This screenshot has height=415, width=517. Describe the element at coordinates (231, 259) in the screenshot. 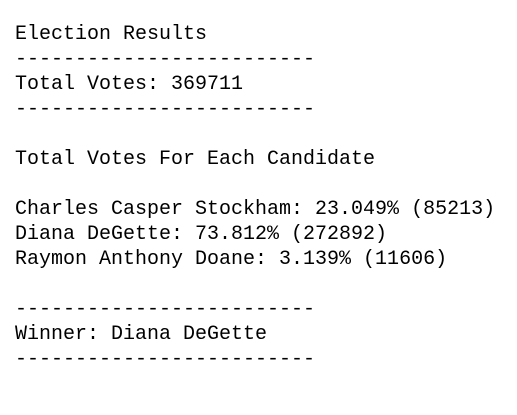

I see `candidate-result: Raymon Anthony Doane: 3.139% (11606)` at that location.